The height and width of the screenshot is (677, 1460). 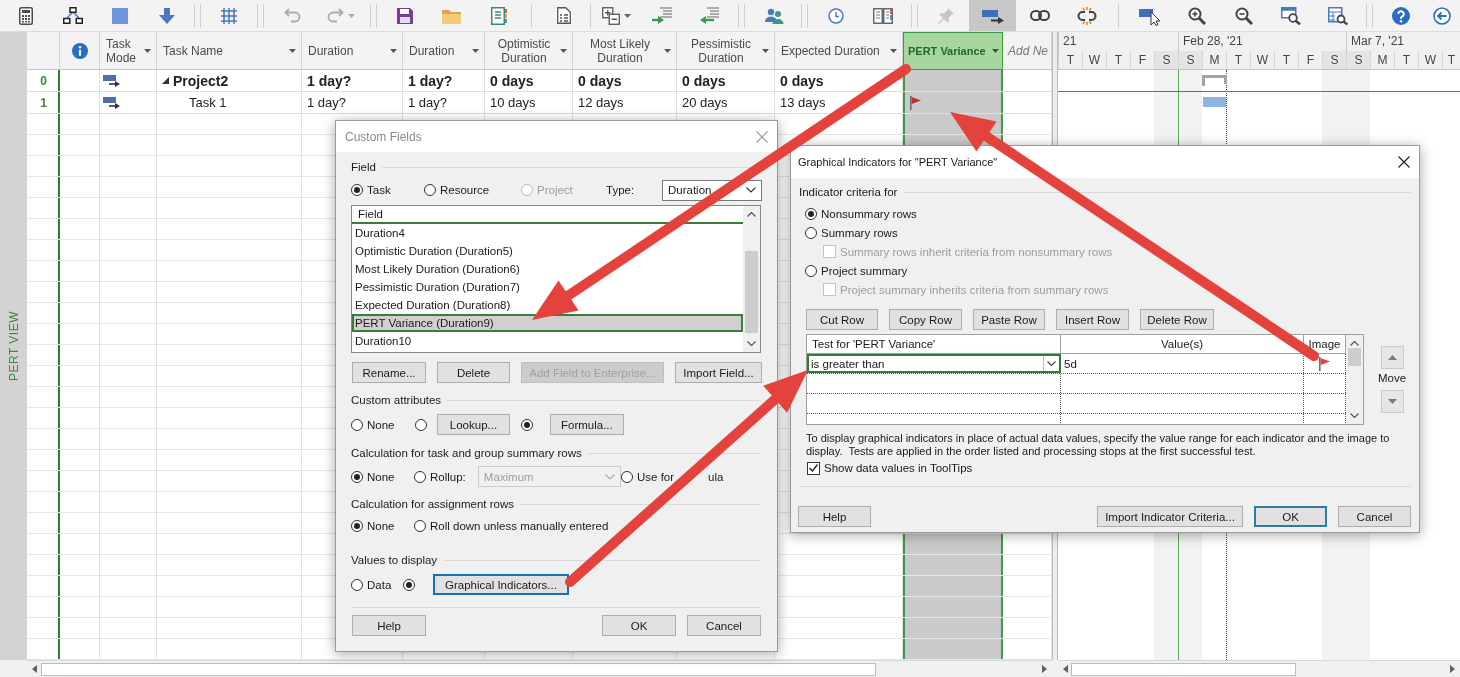 I want to click on column-header: Pessimistic Duration, so click(x=726, y=51).